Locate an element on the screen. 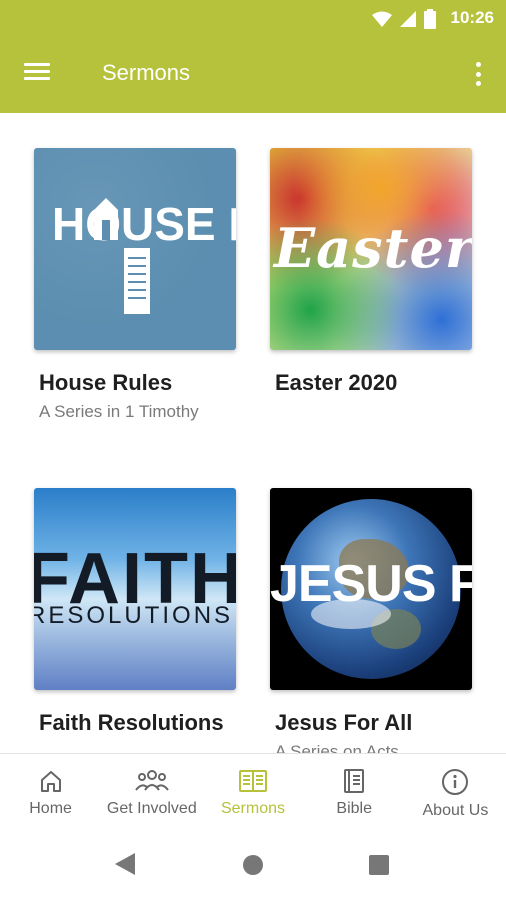  sermon-artwork: HOUSE RULES is located at coordinates (135, 249).